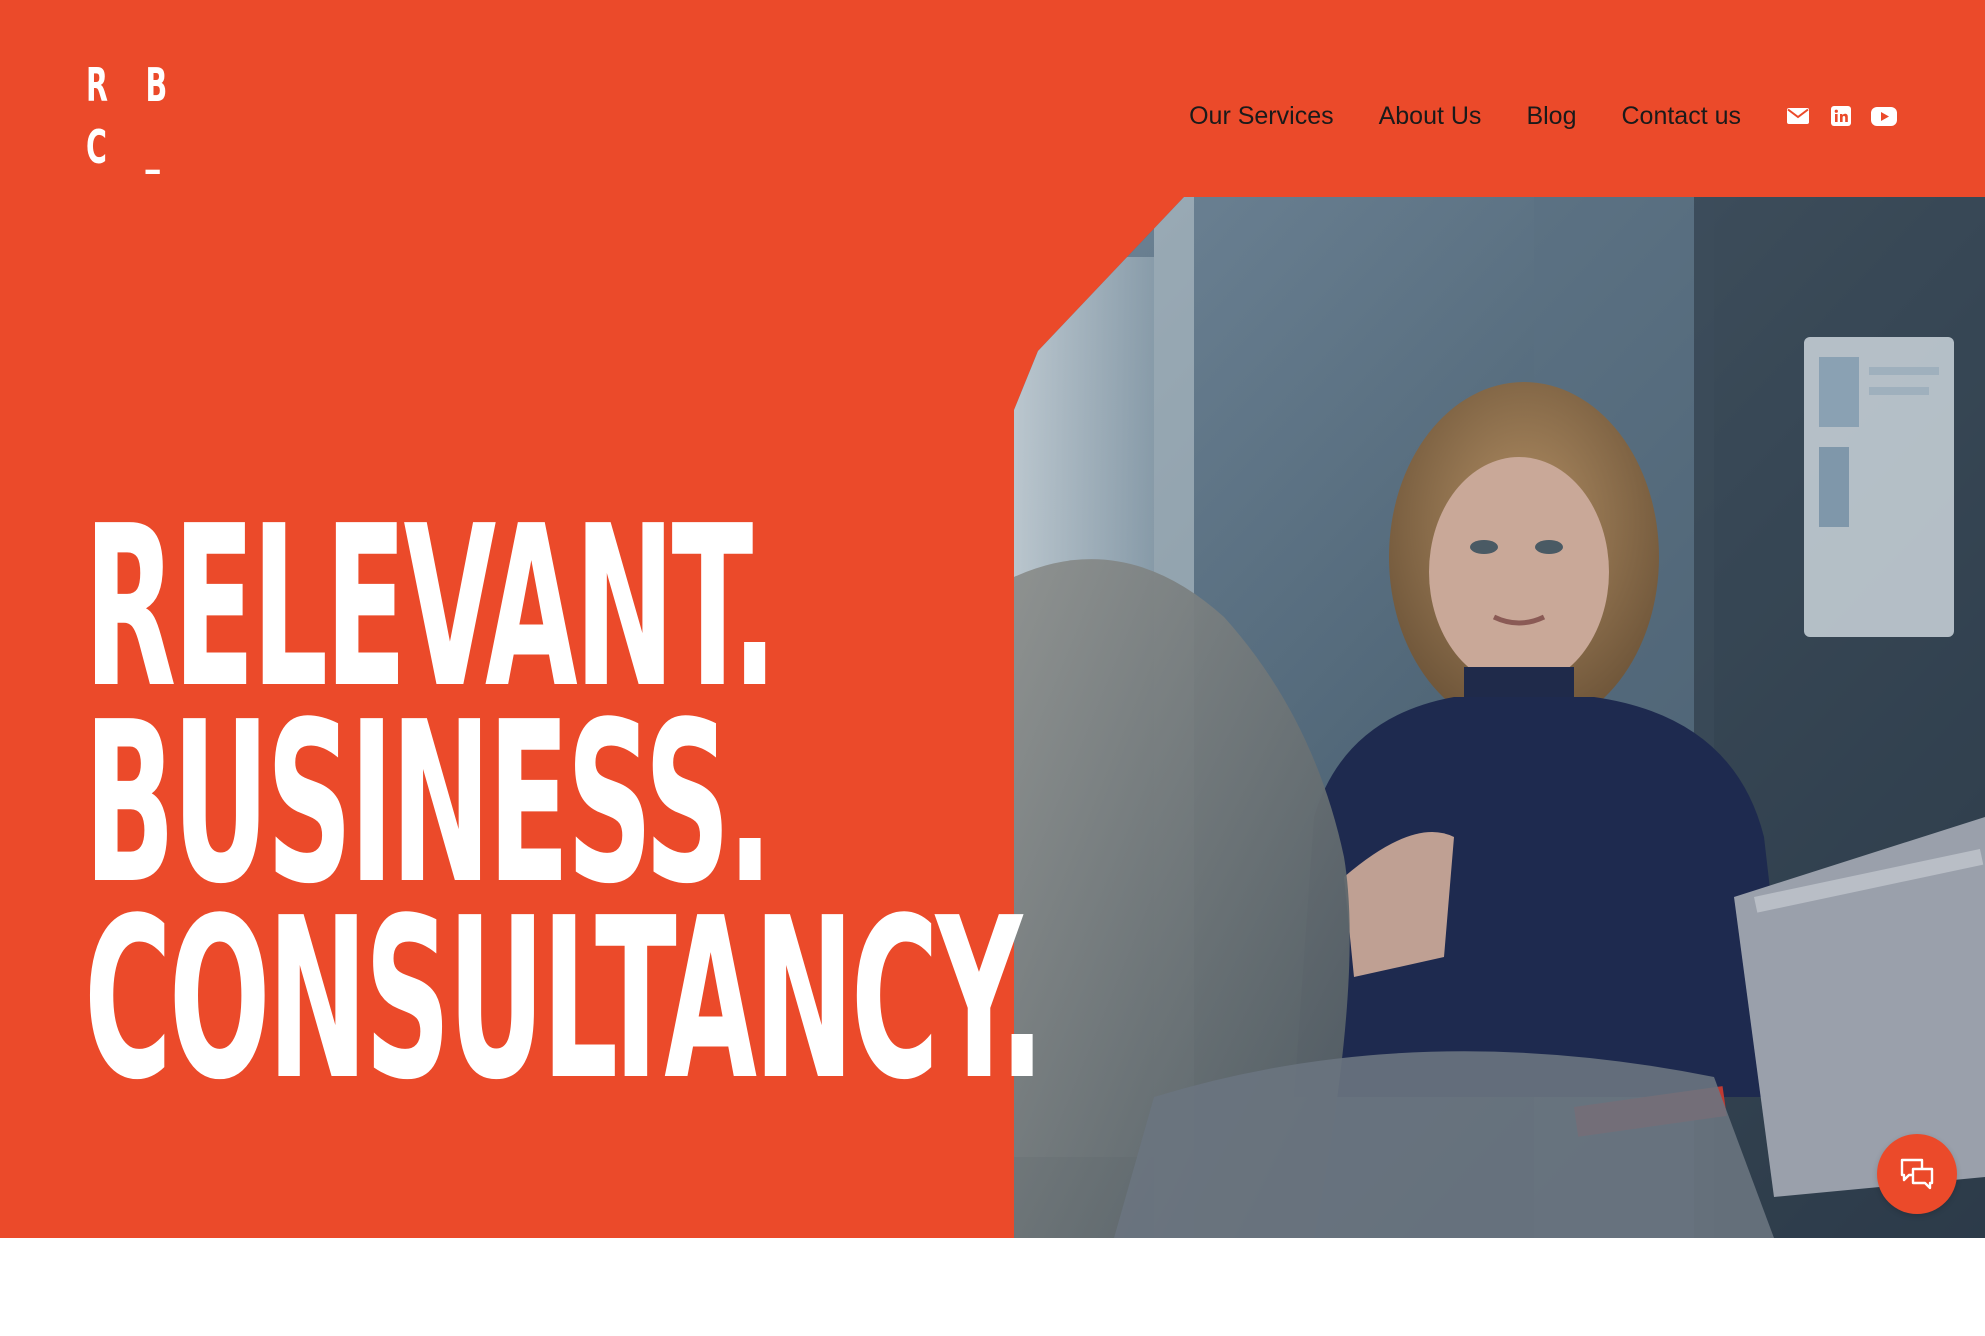 Image resolution: width=1985 pixels, height=1336 pixels. I want to click on main-navigation: Our Services About Us Blog Contact us, so click(1543, 116).